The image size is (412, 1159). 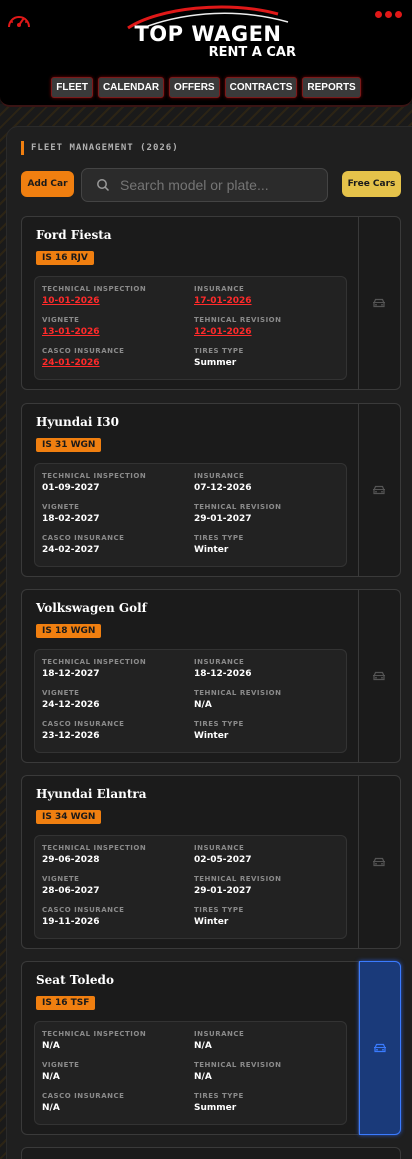 I want to click on nav-offers: OFFERS, so click(x=194, y=87).